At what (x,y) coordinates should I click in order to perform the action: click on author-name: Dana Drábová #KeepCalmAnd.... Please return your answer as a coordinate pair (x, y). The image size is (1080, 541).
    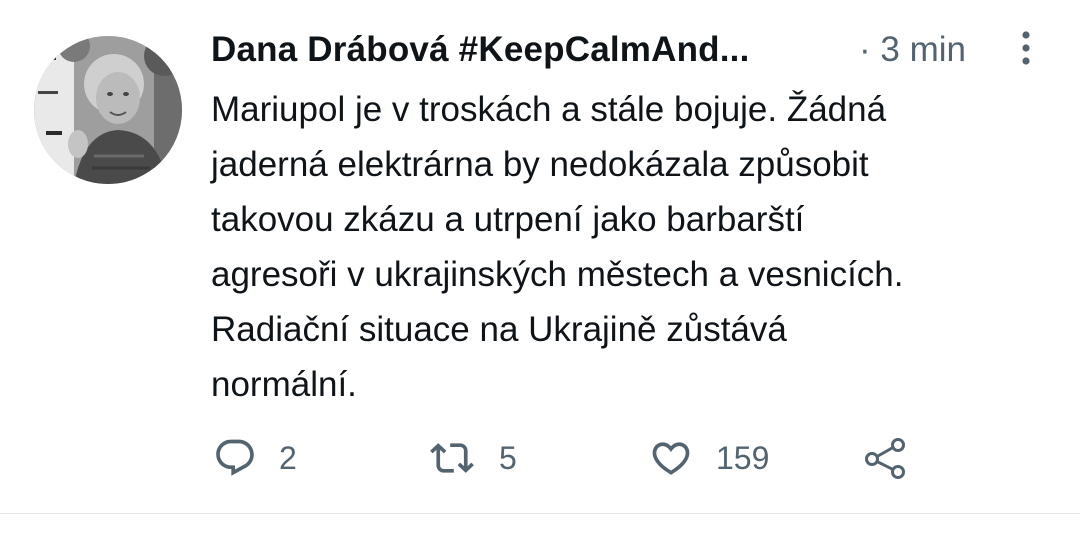
    Looking at the image, I should click on (480, 50).